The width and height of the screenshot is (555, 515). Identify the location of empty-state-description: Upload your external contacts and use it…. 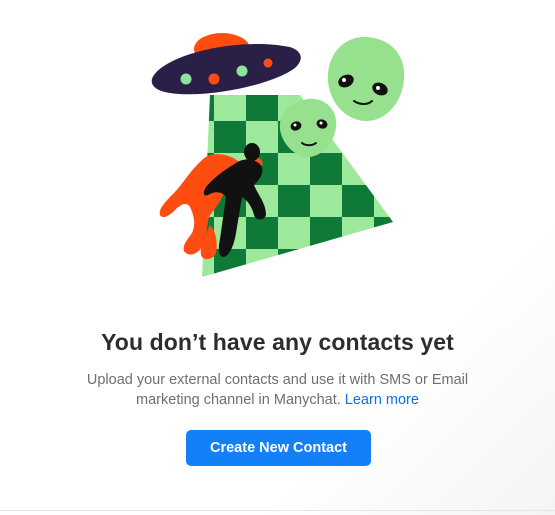
(277, 390).